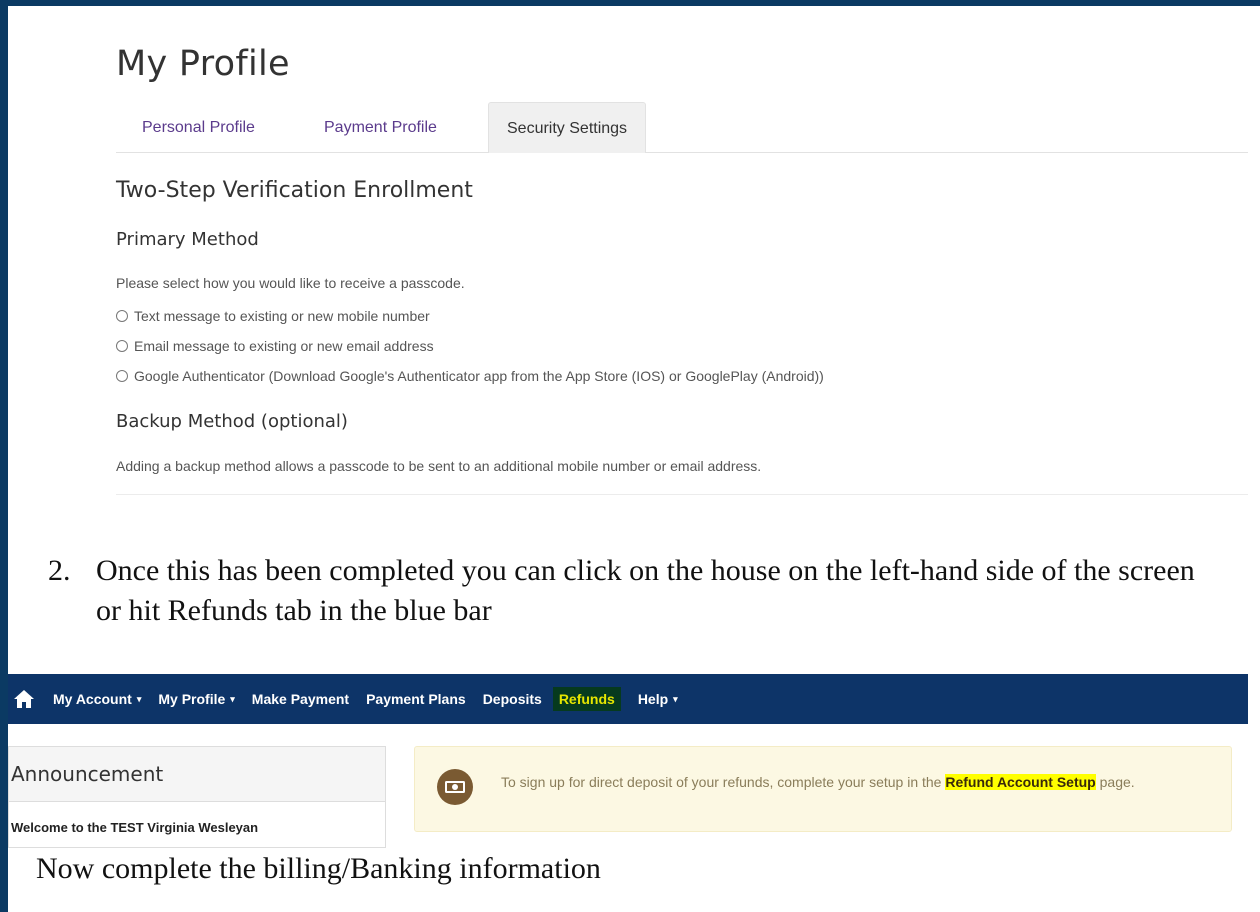 This screenshot has width=1260, height=912. I want to click on home-icon, so click(24, 699).